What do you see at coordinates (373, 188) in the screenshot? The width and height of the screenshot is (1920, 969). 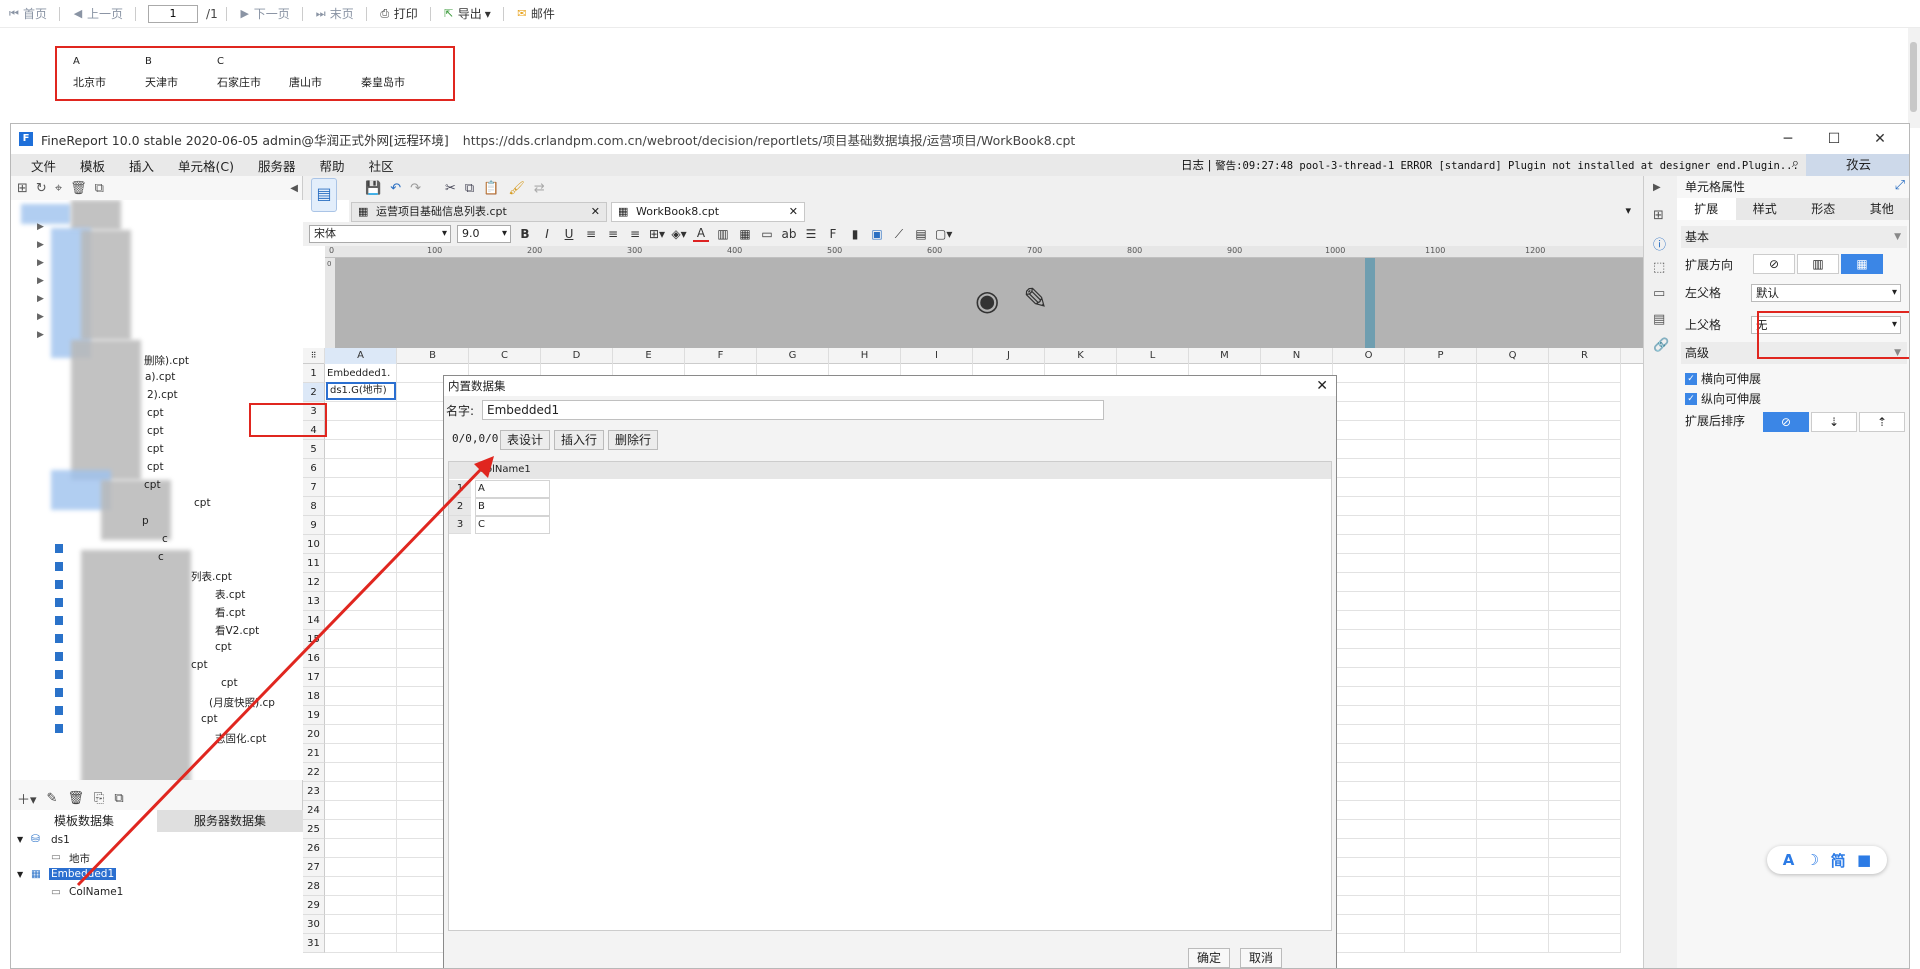 I see `save-icon: 💾` at bounding box center [373, 188].